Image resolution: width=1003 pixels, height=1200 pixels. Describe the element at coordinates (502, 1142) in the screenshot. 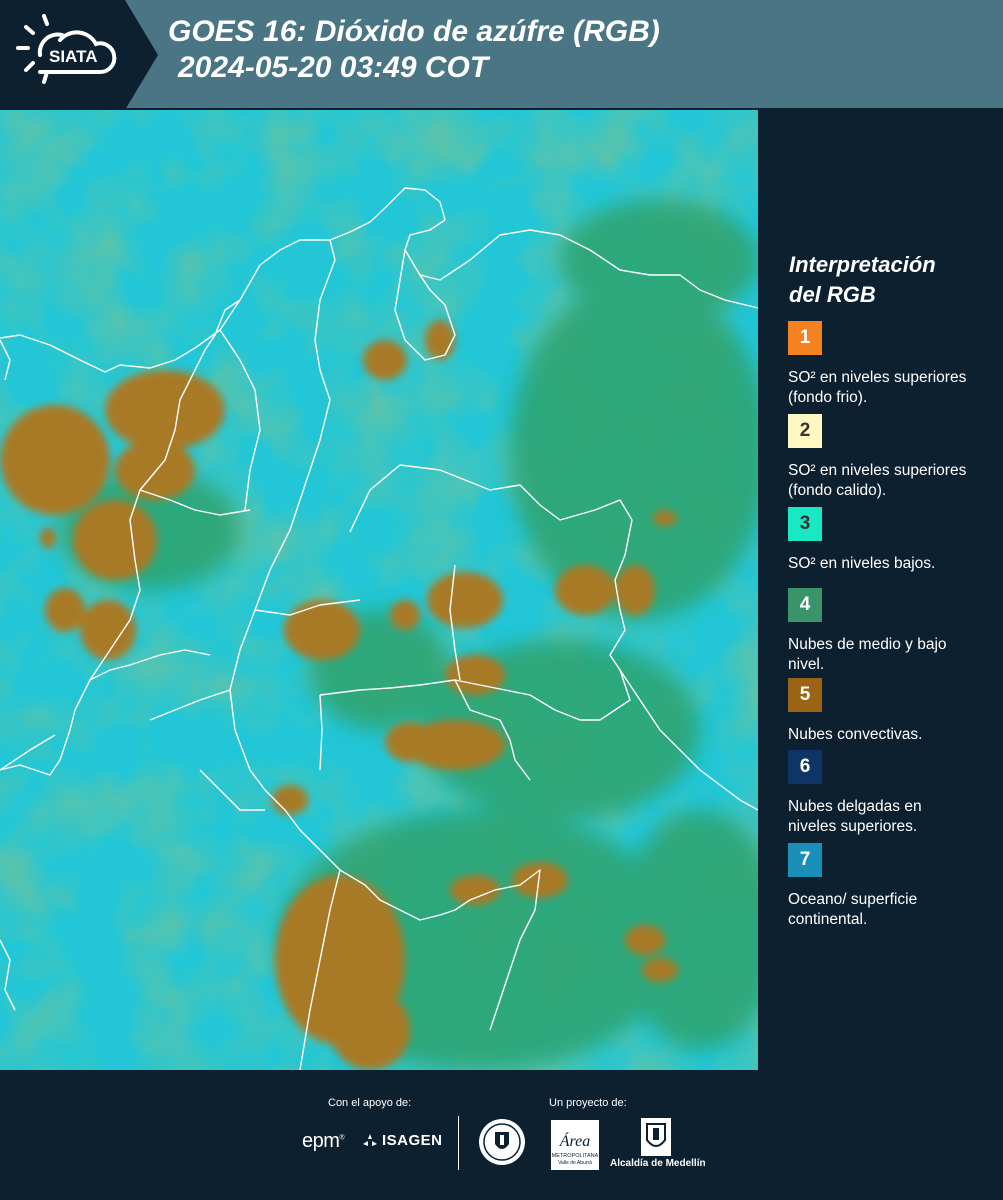

I see `medellin-seal-icon` at that location.